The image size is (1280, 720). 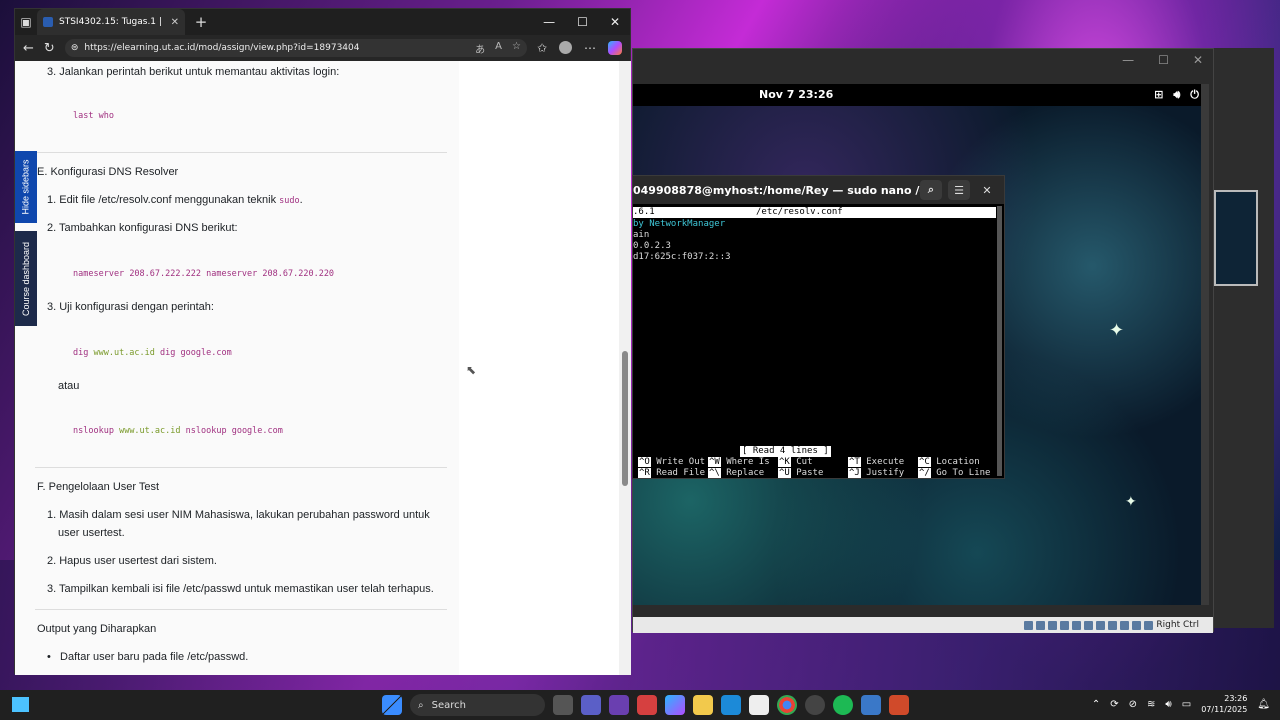 What do you see at coordinates (1096, 704) in the screenshot?
I see `chevron-up-icon: ⌃` at bounding box center [1096, 704].